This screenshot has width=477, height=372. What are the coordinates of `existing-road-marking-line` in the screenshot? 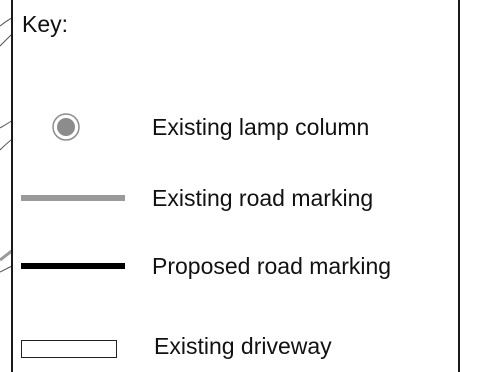 It's located at (73, 198).